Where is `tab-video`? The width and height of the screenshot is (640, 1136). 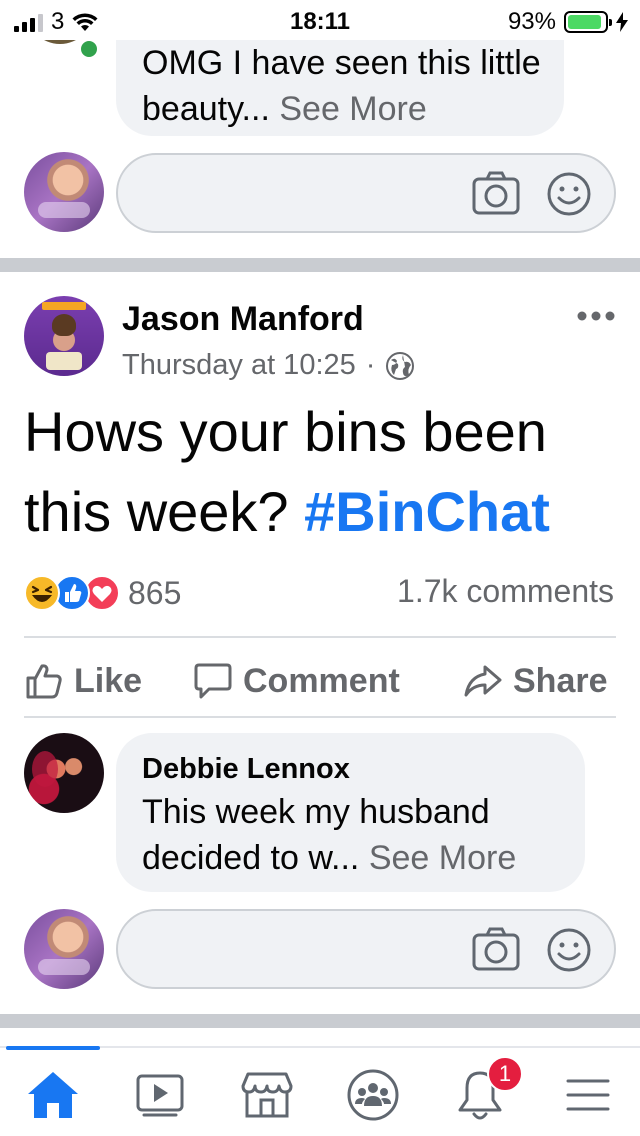 tab-video is located at coordinates (160, 1095).